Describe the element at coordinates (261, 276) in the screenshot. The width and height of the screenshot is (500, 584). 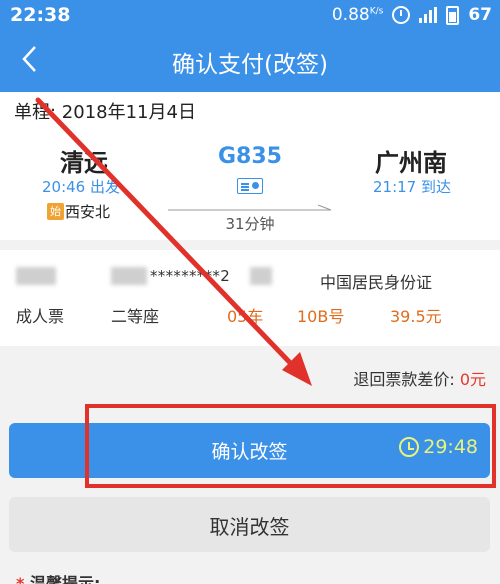
I see `id-redacted-suffix` at that location.